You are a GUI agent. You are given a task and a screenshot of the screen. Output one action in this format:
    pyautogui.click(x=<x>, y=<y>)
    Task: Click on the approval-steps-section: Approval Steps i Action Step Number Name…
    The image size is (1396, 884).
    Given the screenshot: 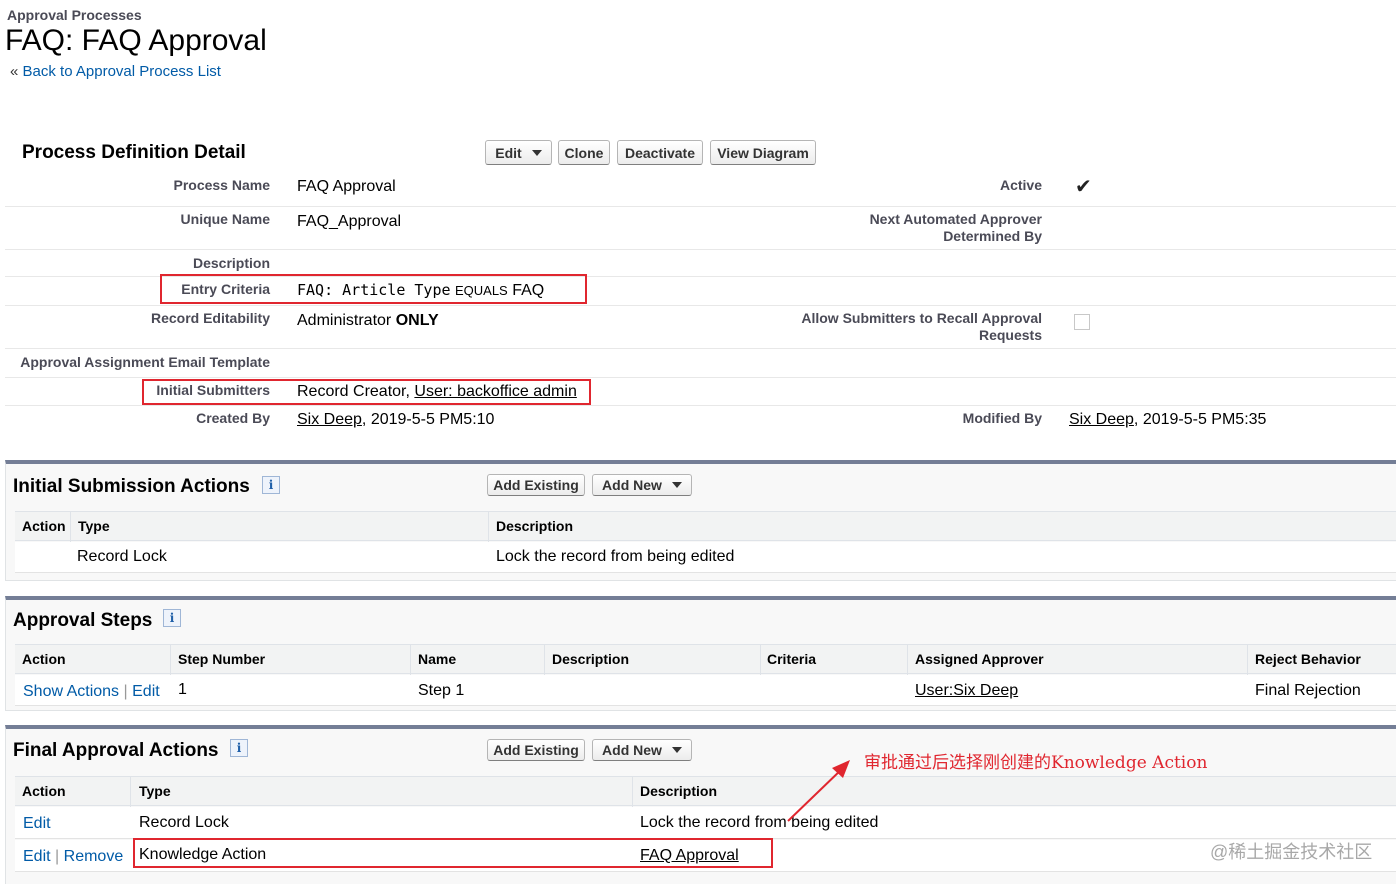 What is the action you would take?
    pyautogui.click(x=700, y=653)
    